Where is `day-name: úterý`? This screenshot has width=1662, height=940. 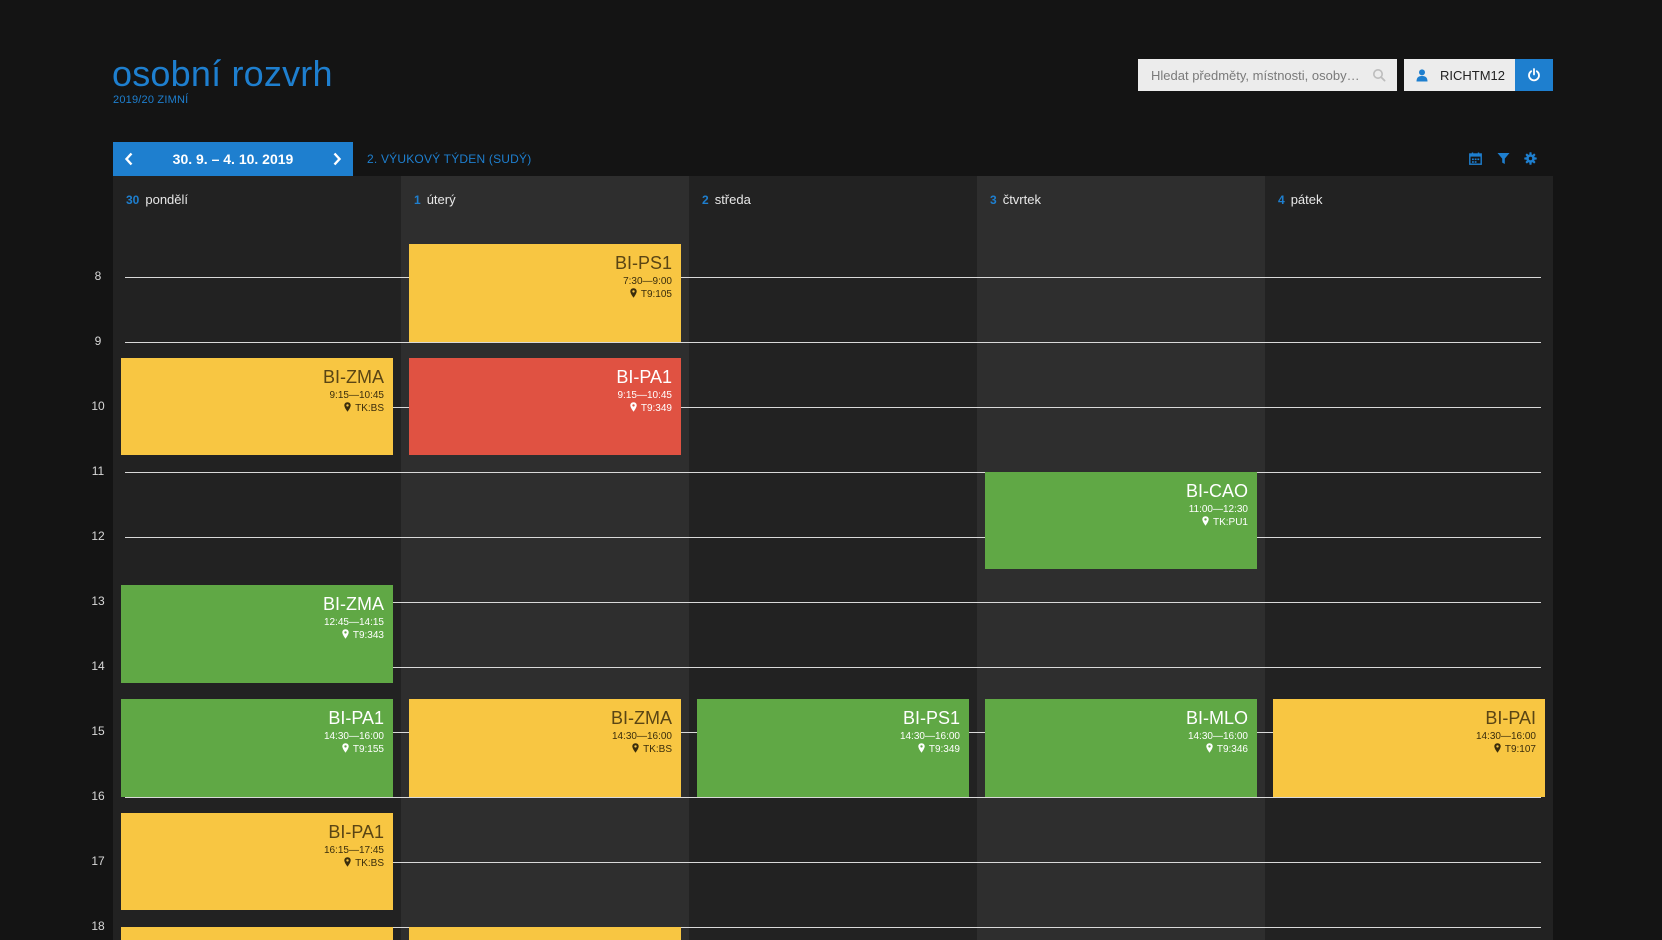 day-name: úterý is located at coordinates (441, 199).